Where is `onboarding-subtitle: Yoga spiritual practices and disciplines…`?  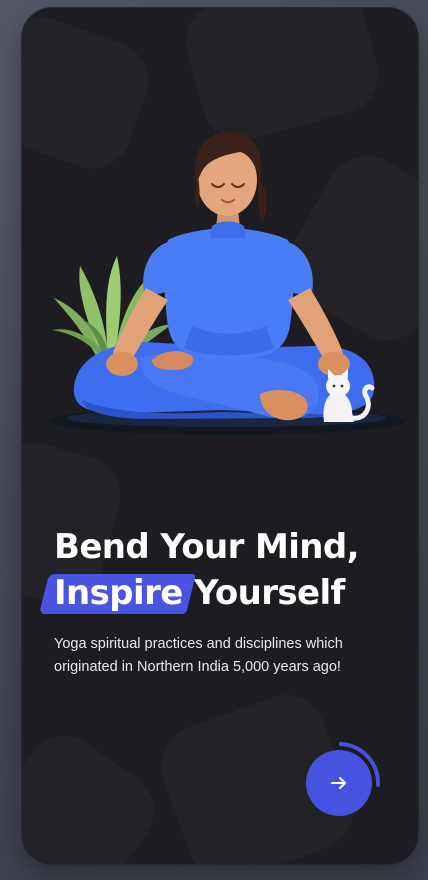
onboarding-subtitle: Yoga spiritual practices and disciplines… is located at coordinates (198, 655).